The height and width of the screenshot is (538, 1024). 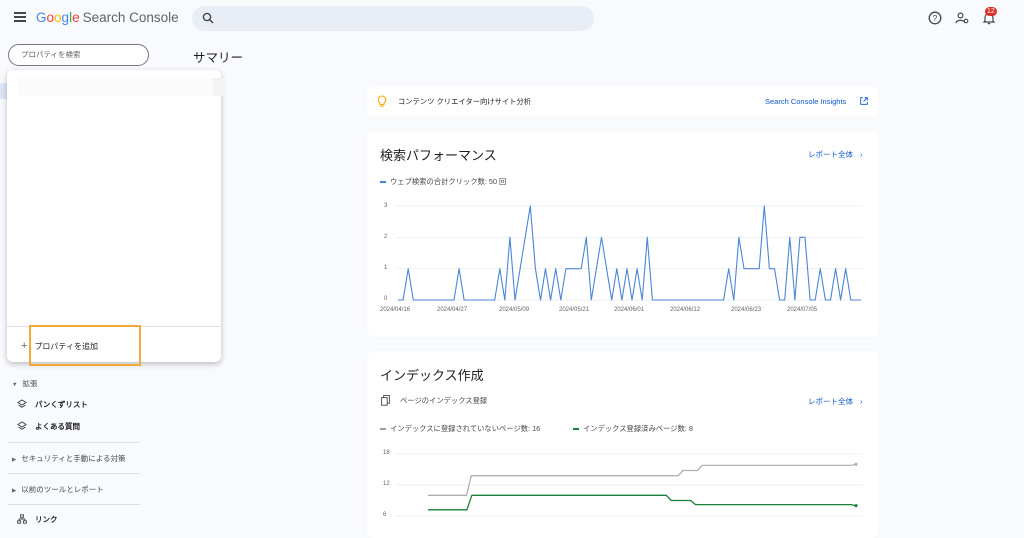 What do you see at coordinates (115, 216) in the screenshot?
I see `property-dropdown-menu: + プロパティを追加` at bounding box center [115, 216].